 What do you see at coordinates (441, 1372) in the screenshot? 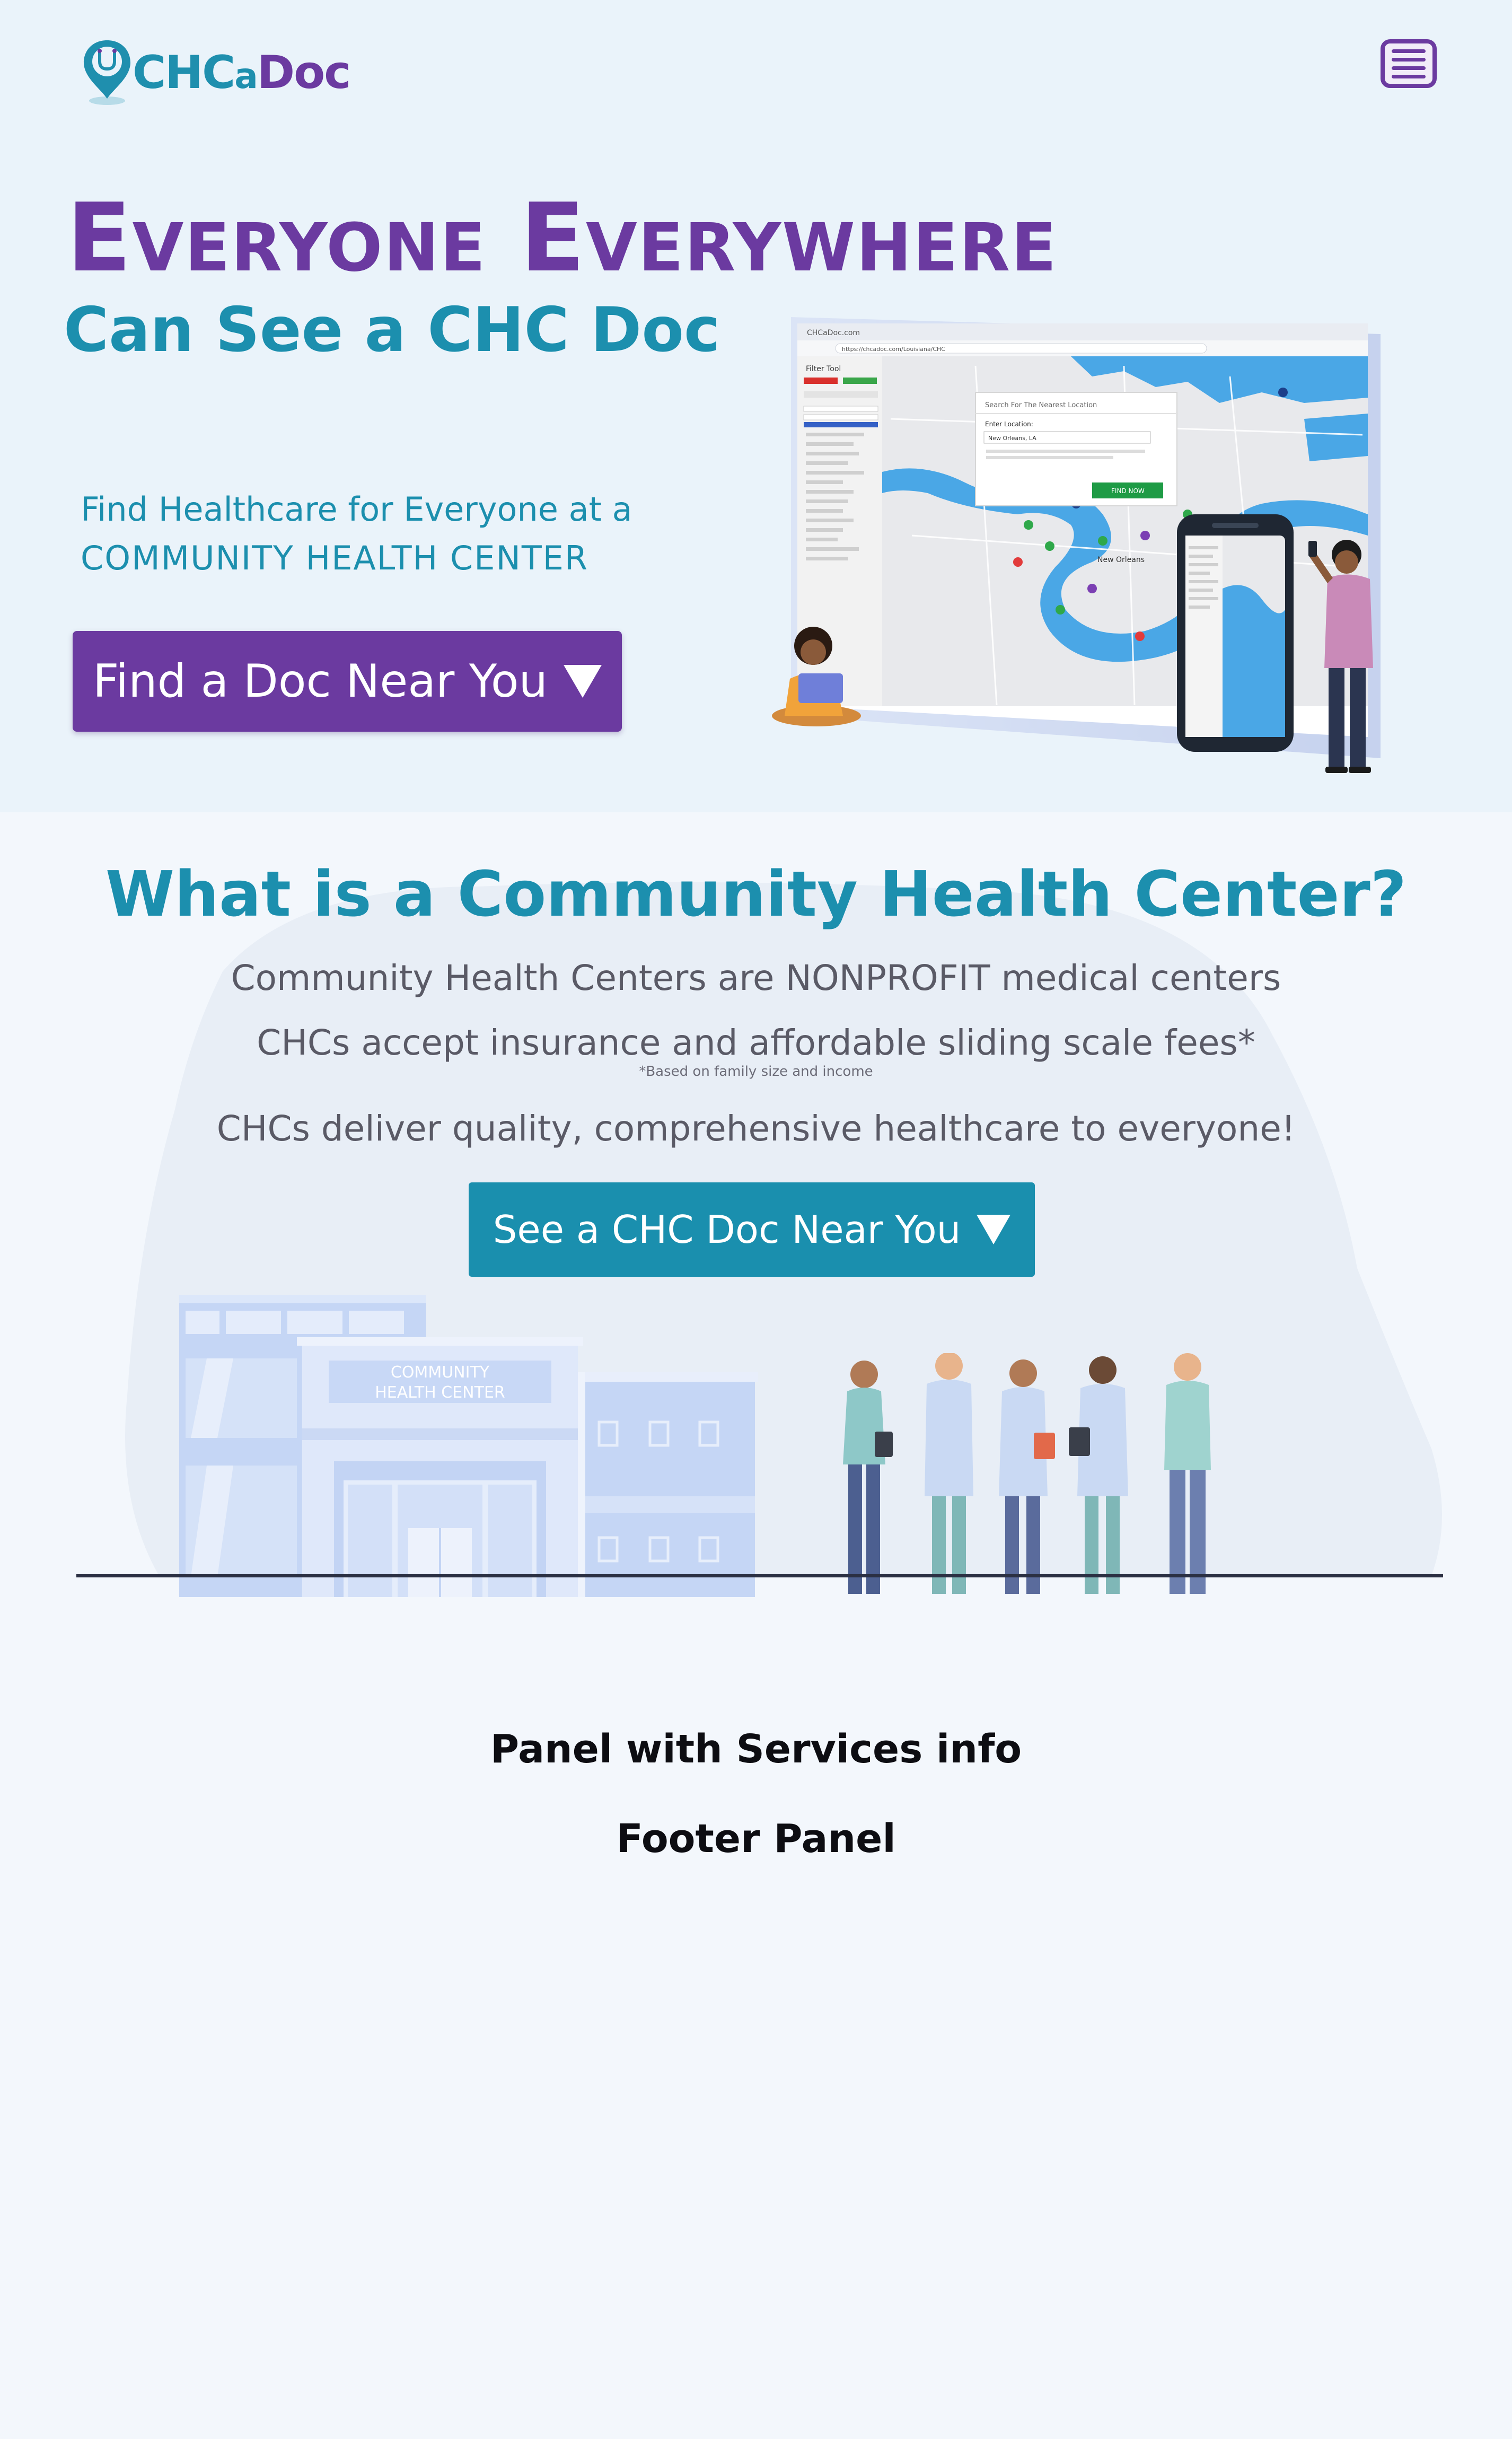
I see `building-sign-line1: COMMUNITY` at bounding box center [441, 1372].